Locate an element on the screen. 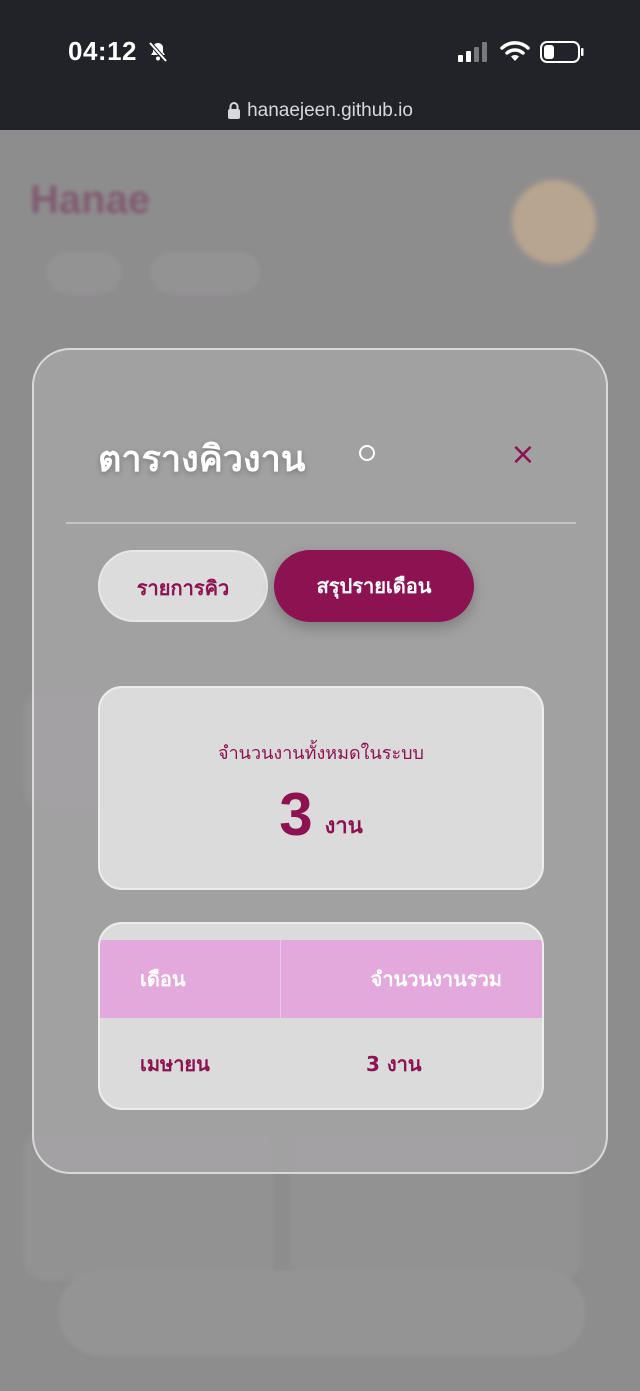 The height and width of the screenshot is (1391, 640). total-jobs-value-row: 3 งาน is located at coordinates (321, 814).